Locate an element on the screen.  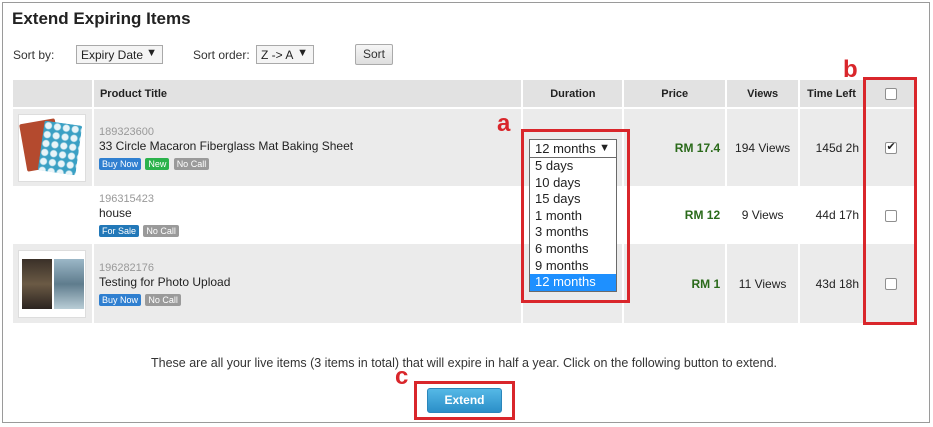
views-cell: 11 Views is located at coordinates (763, 282).